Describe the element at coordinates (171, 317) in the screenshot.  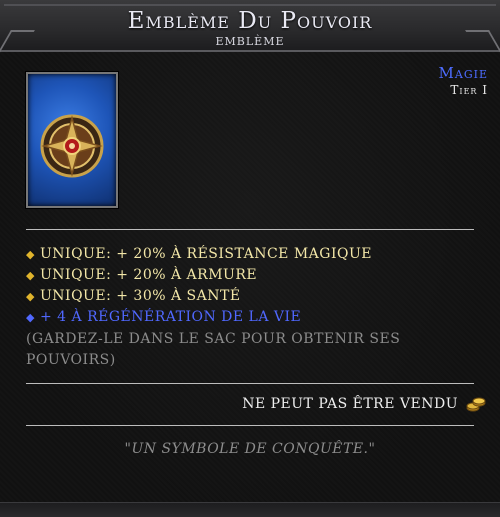
I see `stat-text: + 4 à Régénération de la Vie` at that location.